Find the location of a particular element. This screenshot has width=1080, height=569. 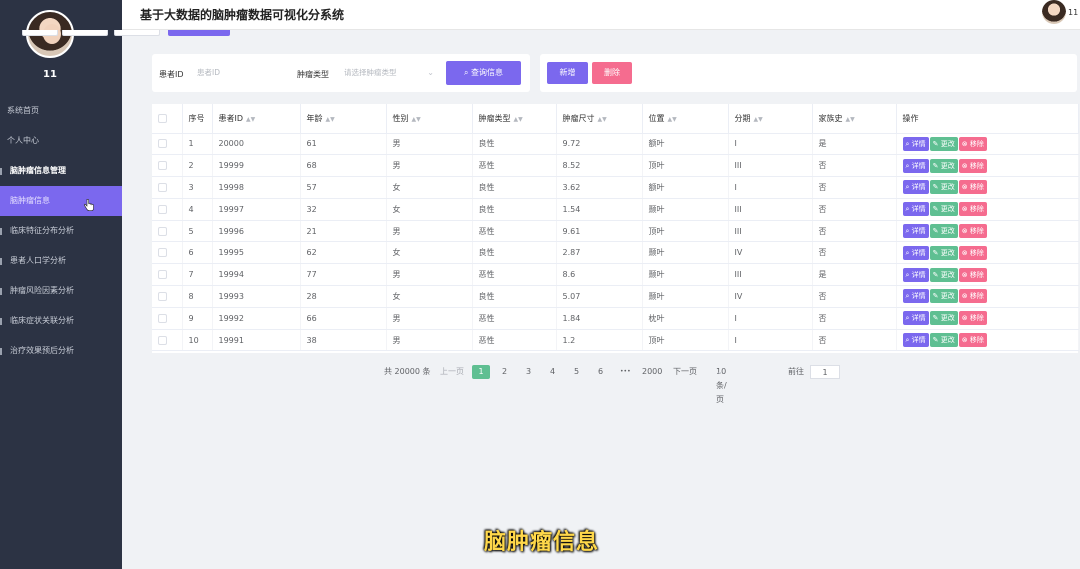

cell-stage: IV is located at coordinates (770, 253).